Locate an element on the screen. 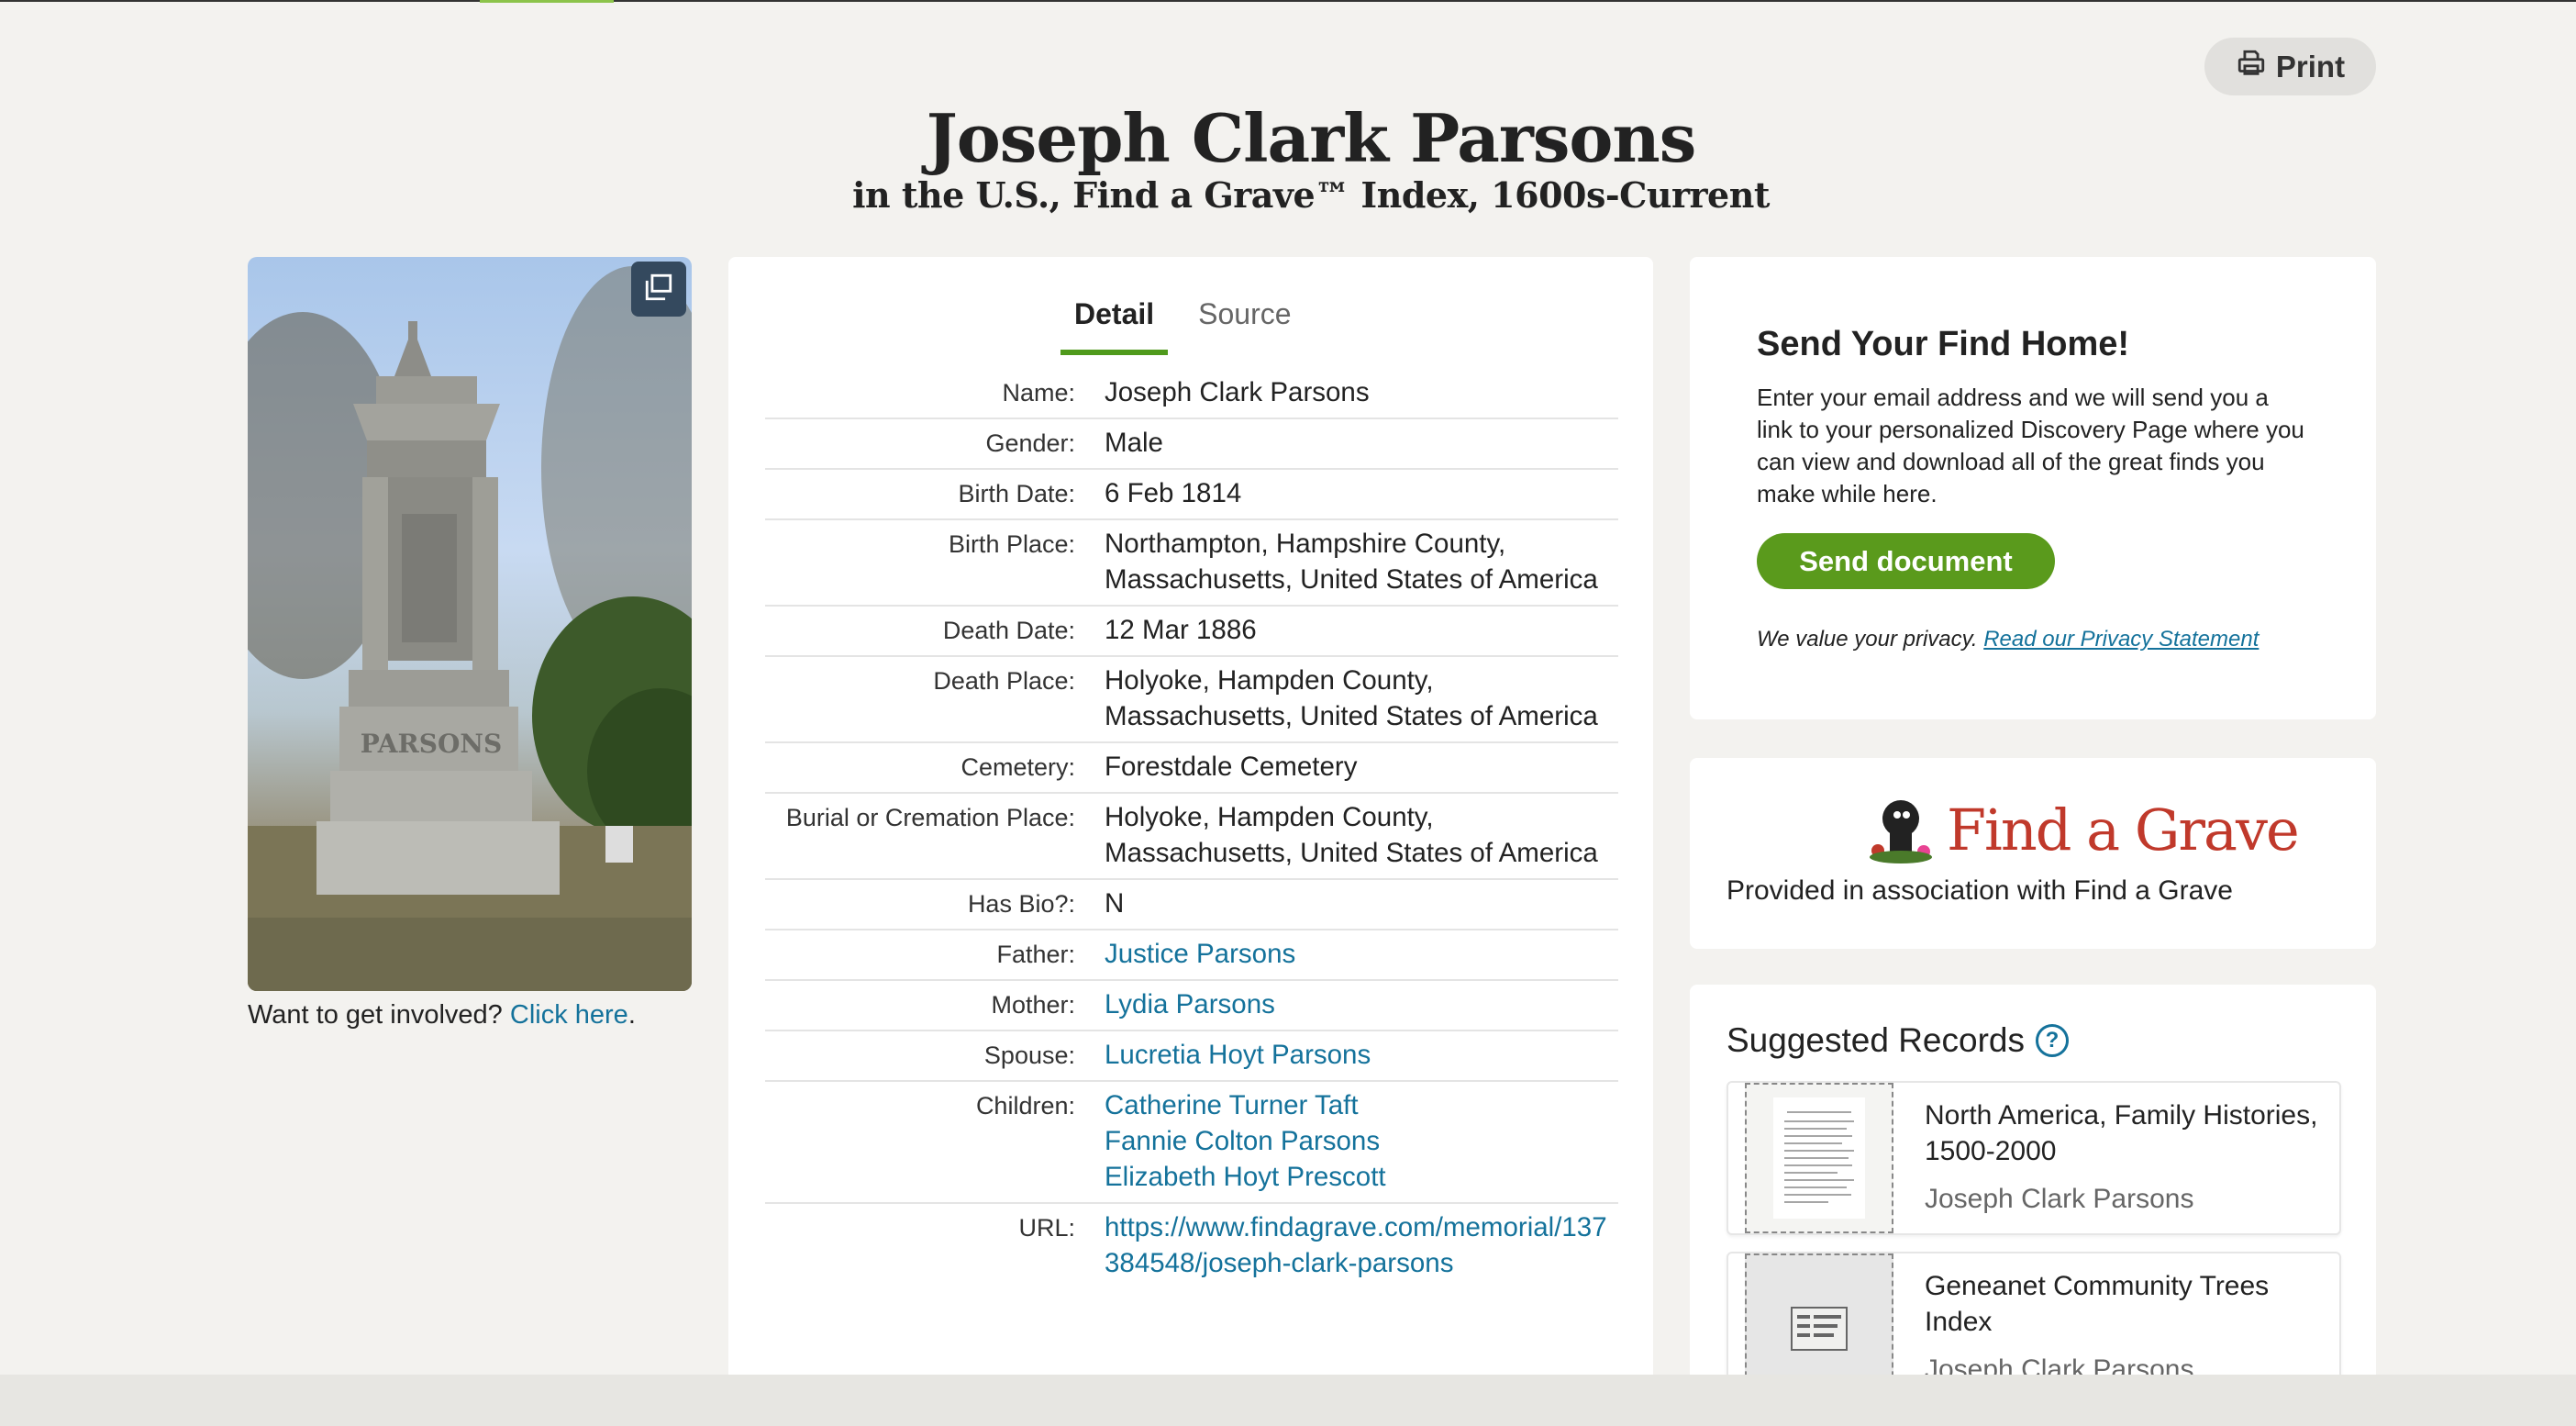 The width and height of the screenshot is (2576, 1426). find-a-grave-logo: Find a Grave is located at coordinates (2082, 830).